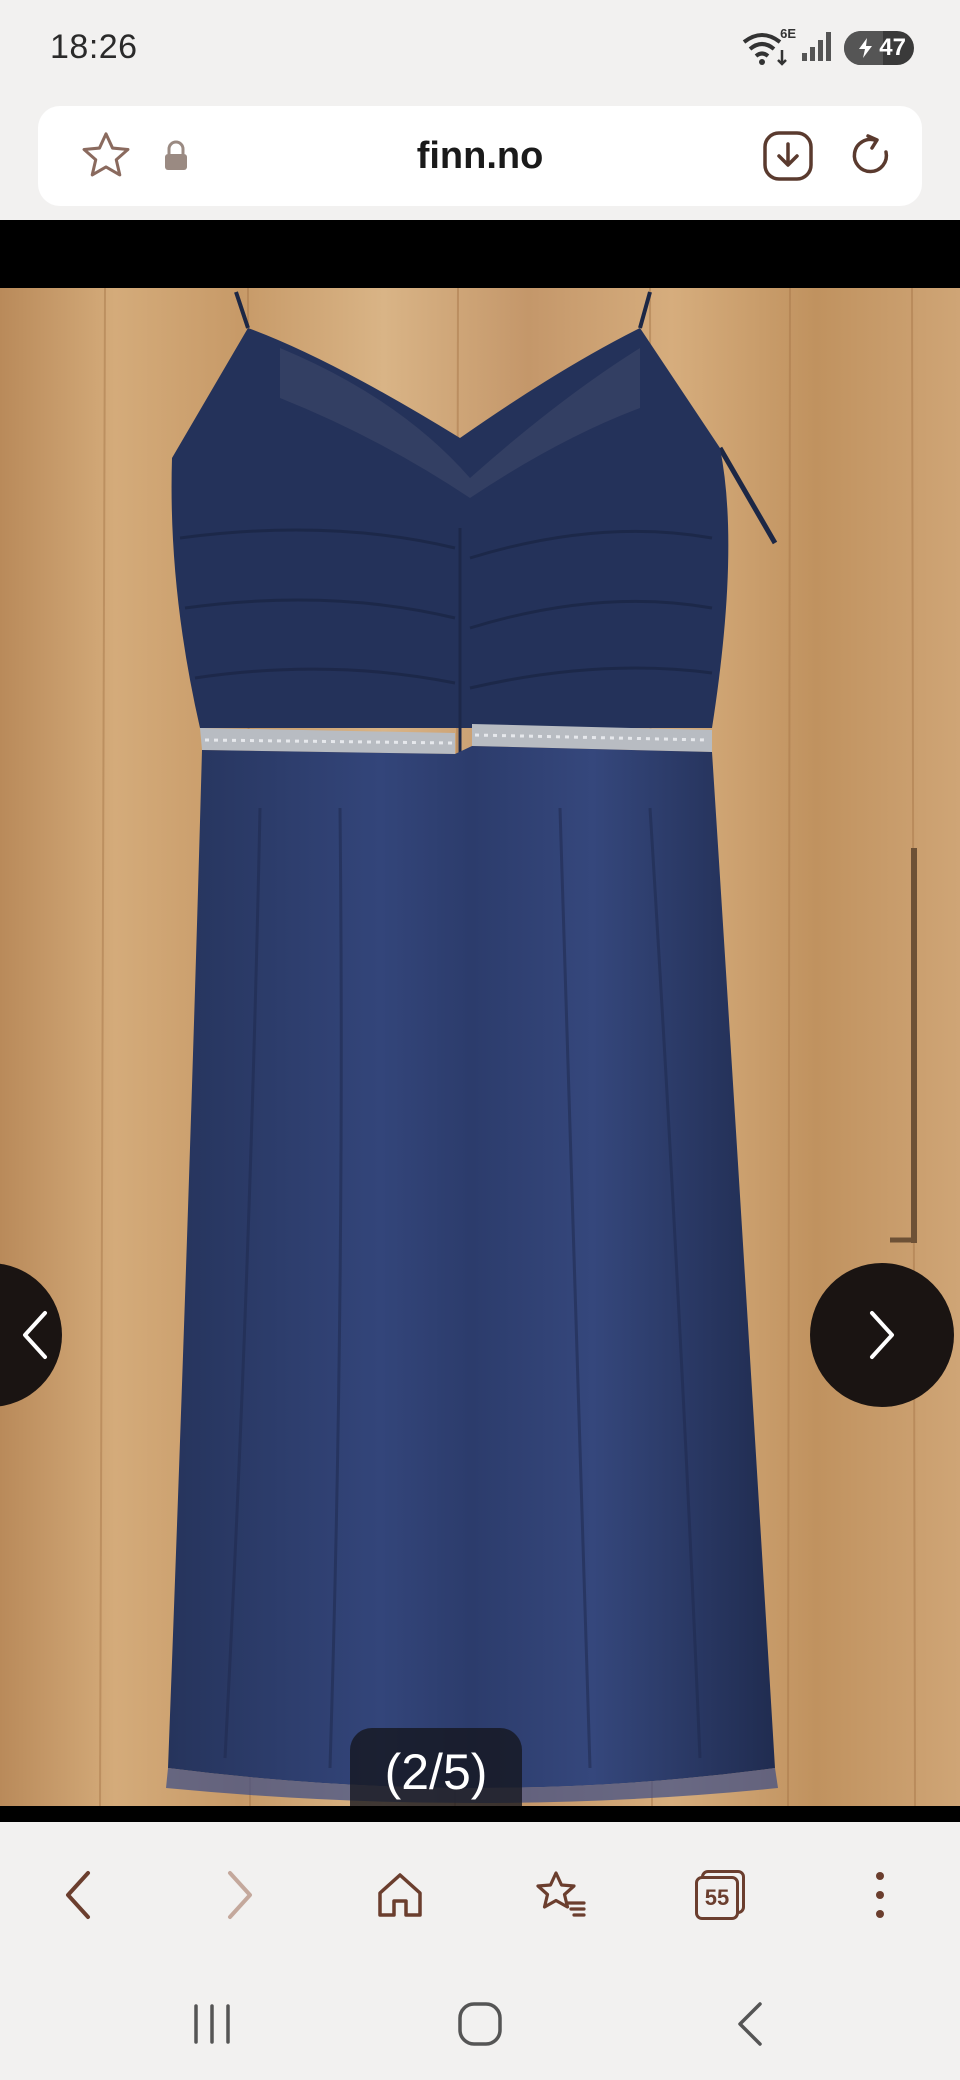  Describe the element at coordinates (480, 254) in the screenshot. I see `image-top-border` at that location.